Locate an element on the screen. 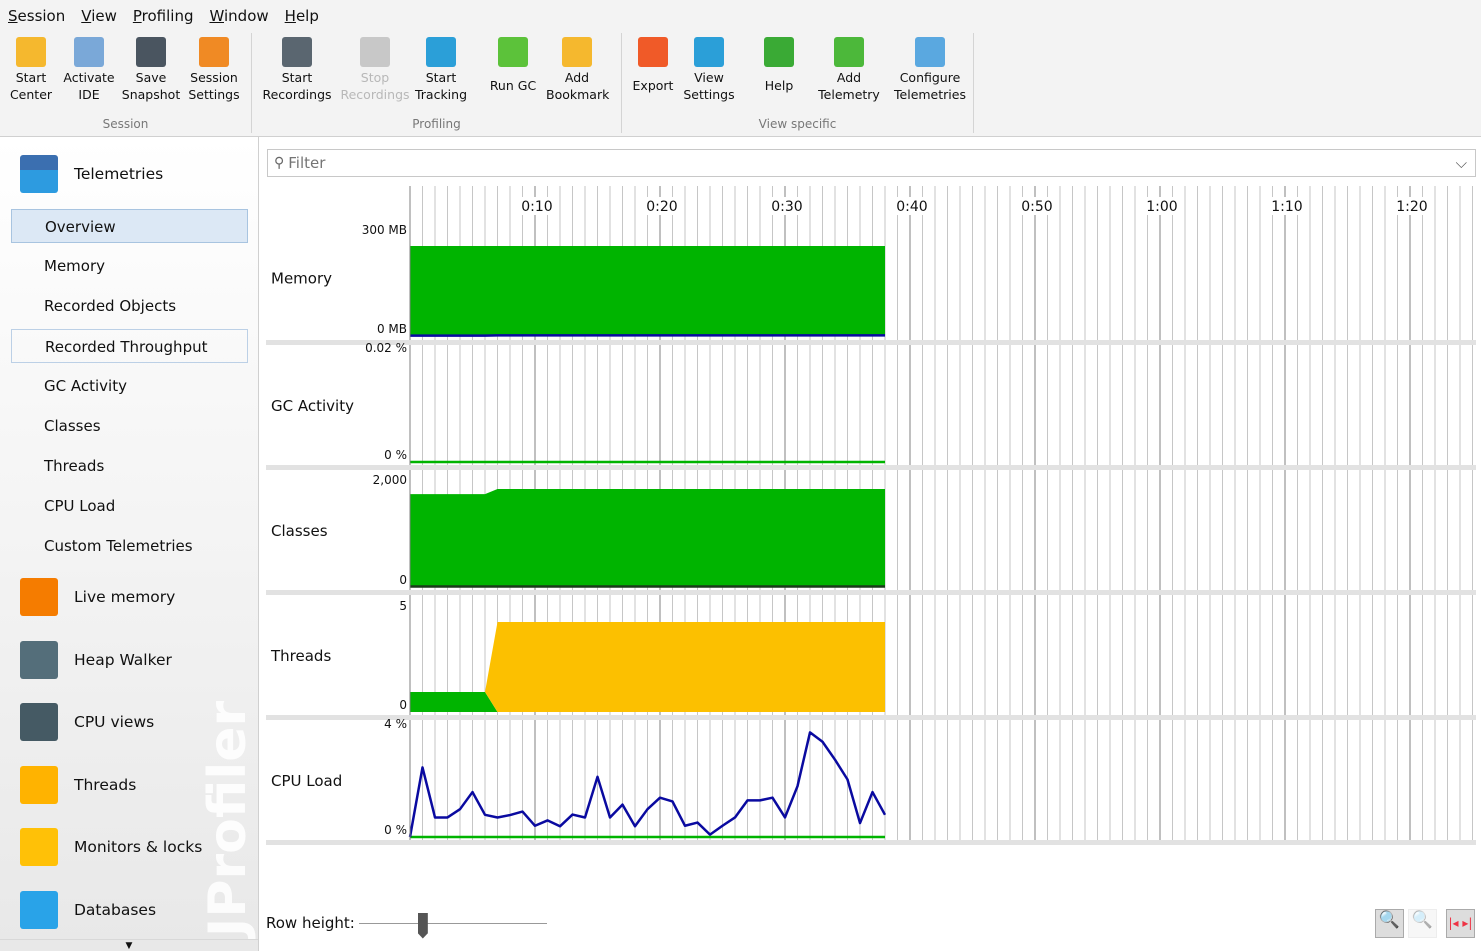  time-tick-label: 0:40 is located at coordinates (911, 207).